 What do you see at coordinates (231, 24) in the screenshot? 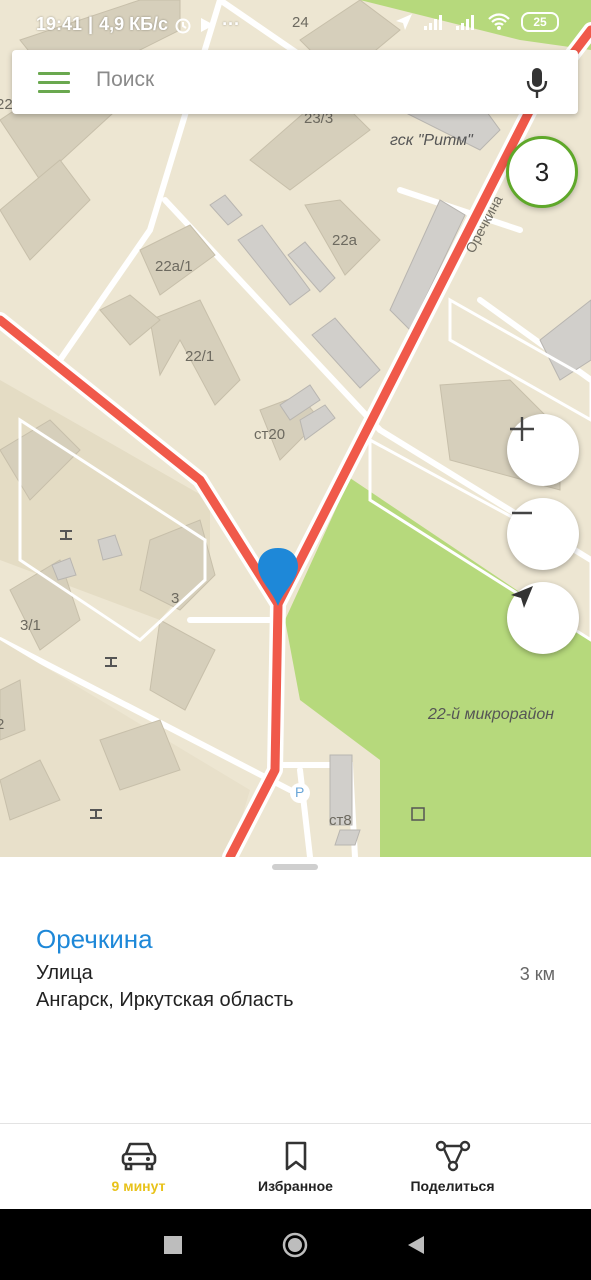
I see `status-more-dots: ···` at bounding box center [231, 24].